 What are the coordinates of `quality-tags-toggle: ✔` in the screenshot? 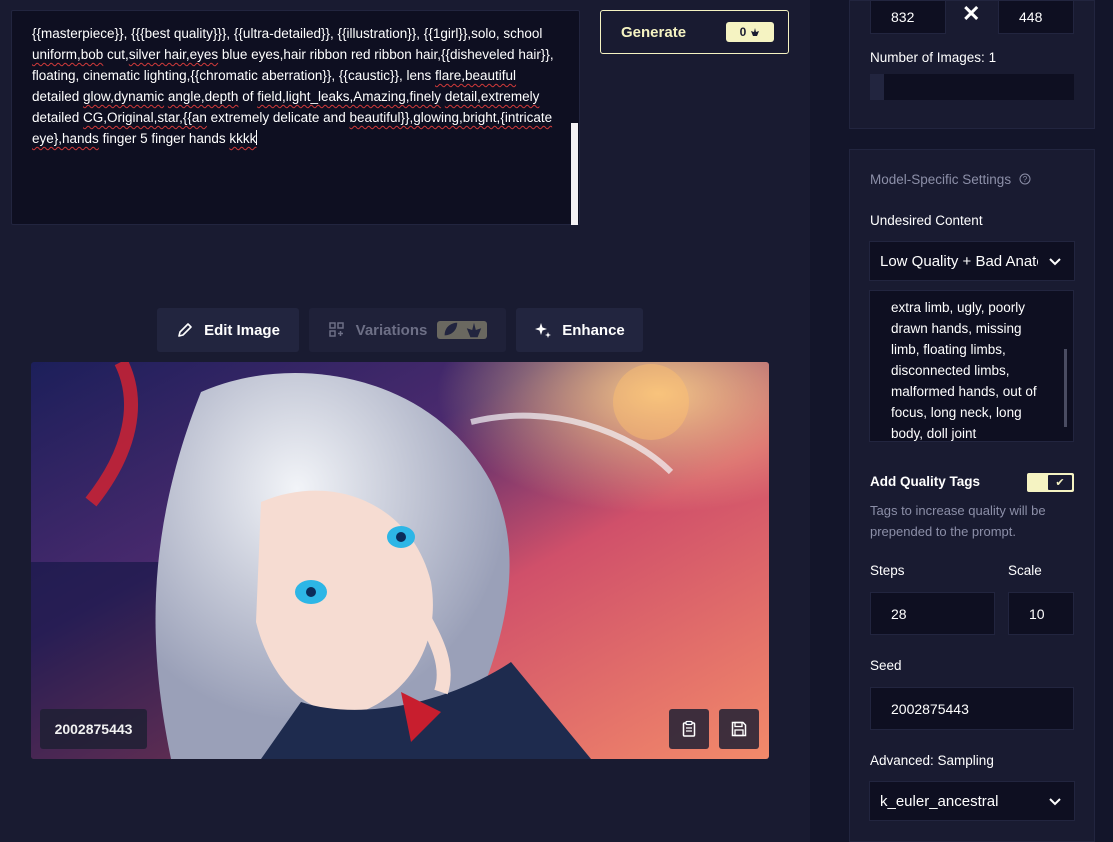 It's located at (1050, 482).